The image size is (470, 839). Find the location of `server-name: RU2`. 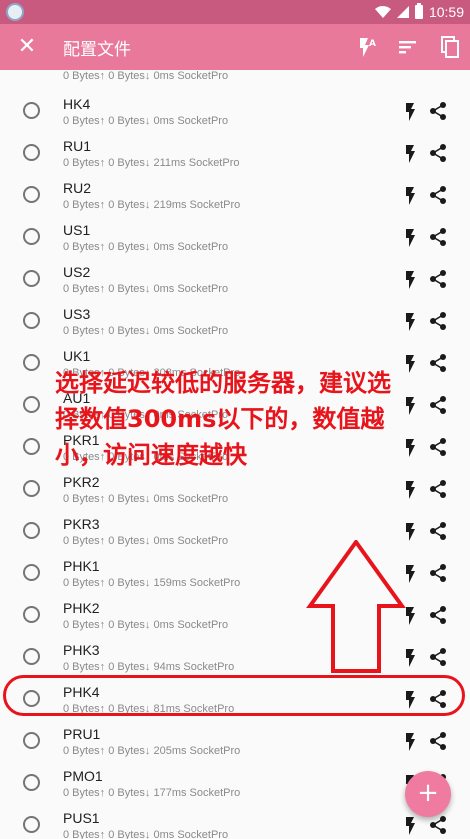

server-name: RU2 is located at coordinates (77, 188).